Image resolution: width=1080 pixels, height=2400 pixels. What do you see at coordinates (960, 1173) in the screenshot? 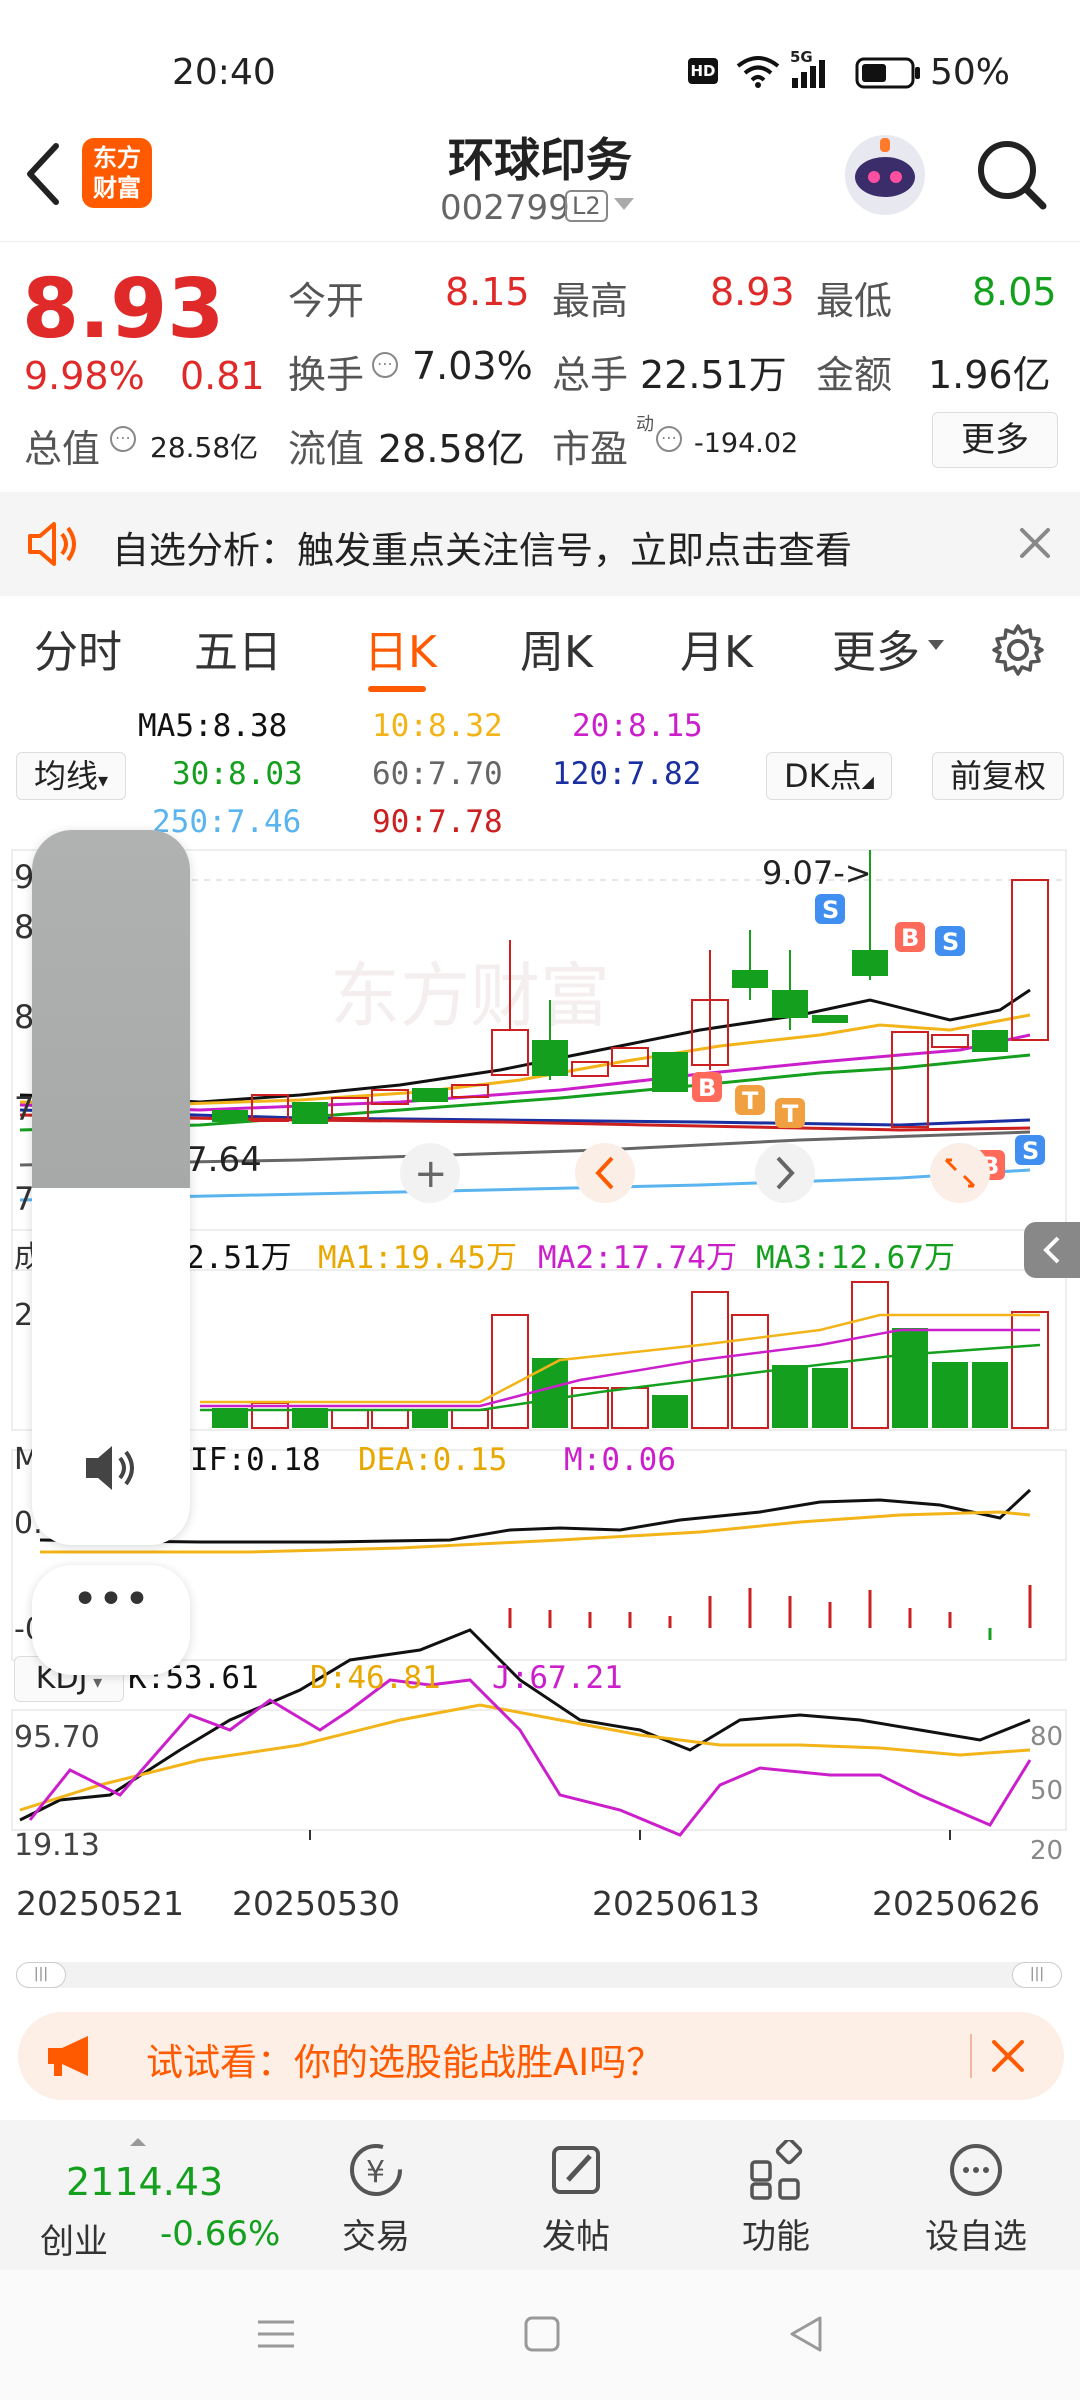
I see `expand-button` at bounding box center [960, 1173].